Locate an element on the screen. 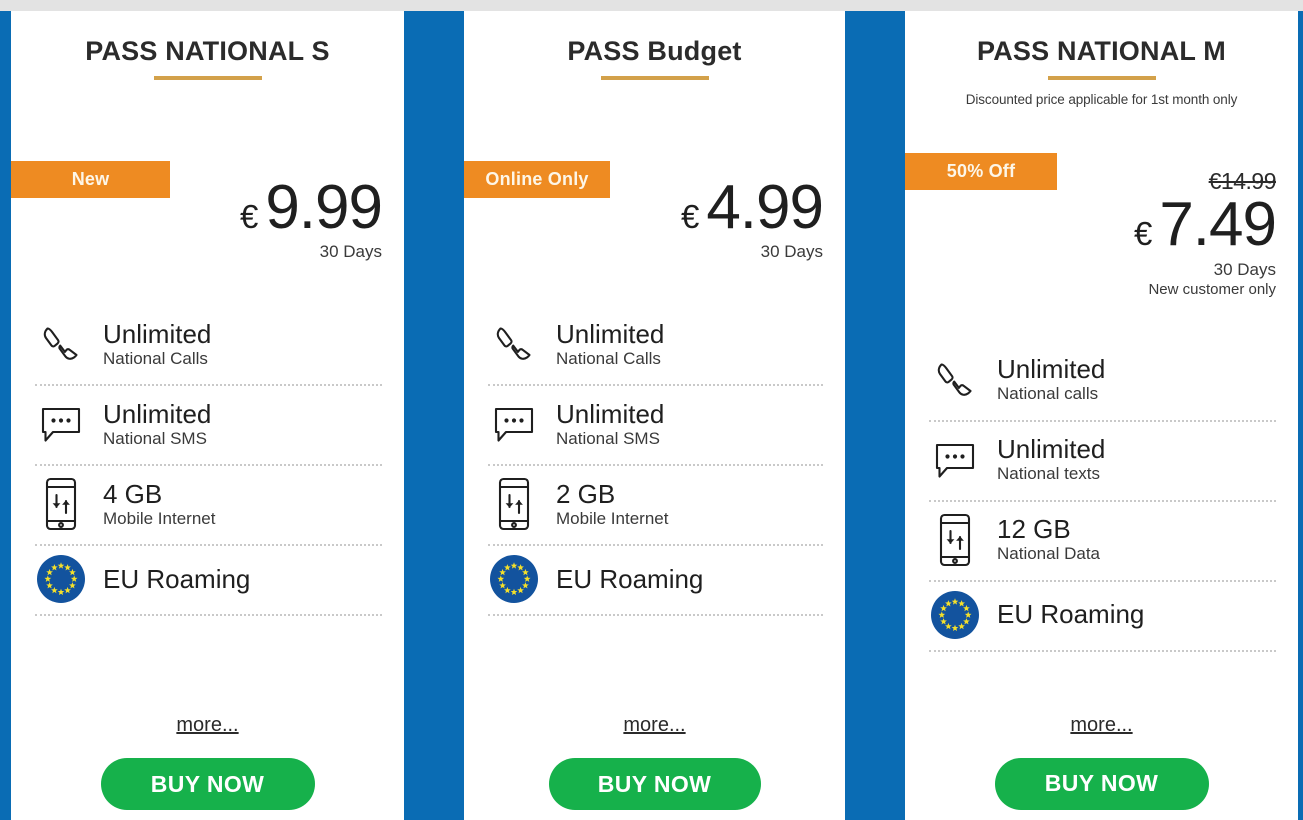  price-note: New customer only is located at coordinates (1212, 289).